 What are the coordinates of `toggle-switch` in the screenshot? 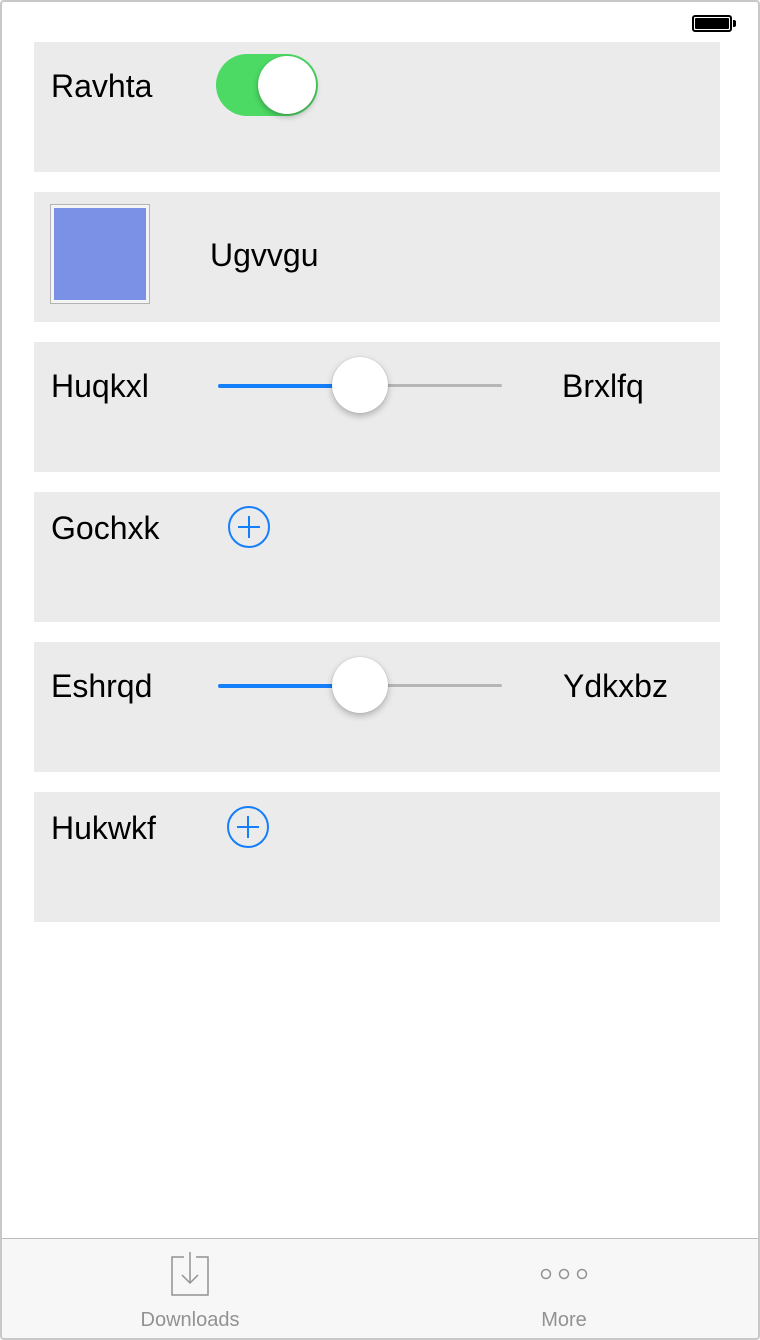 It's located at (267, 85).